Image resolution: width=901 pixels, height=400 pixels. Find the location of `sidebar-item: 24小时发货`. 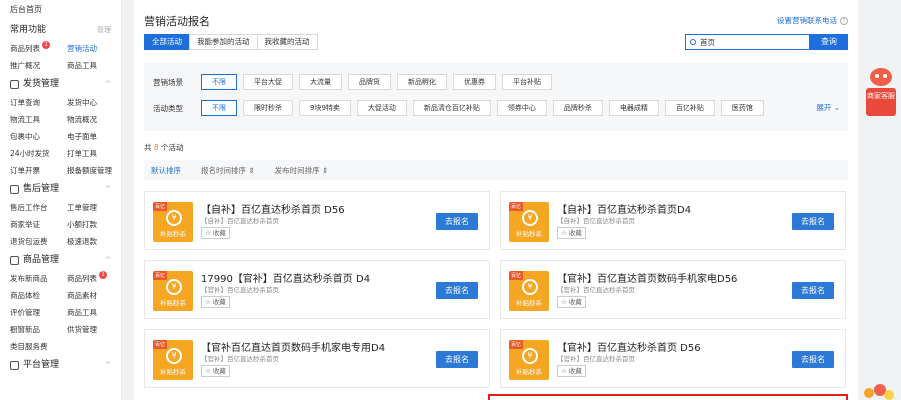

sidebar-item: 24小时发货 is located at coordinates (38, 153).